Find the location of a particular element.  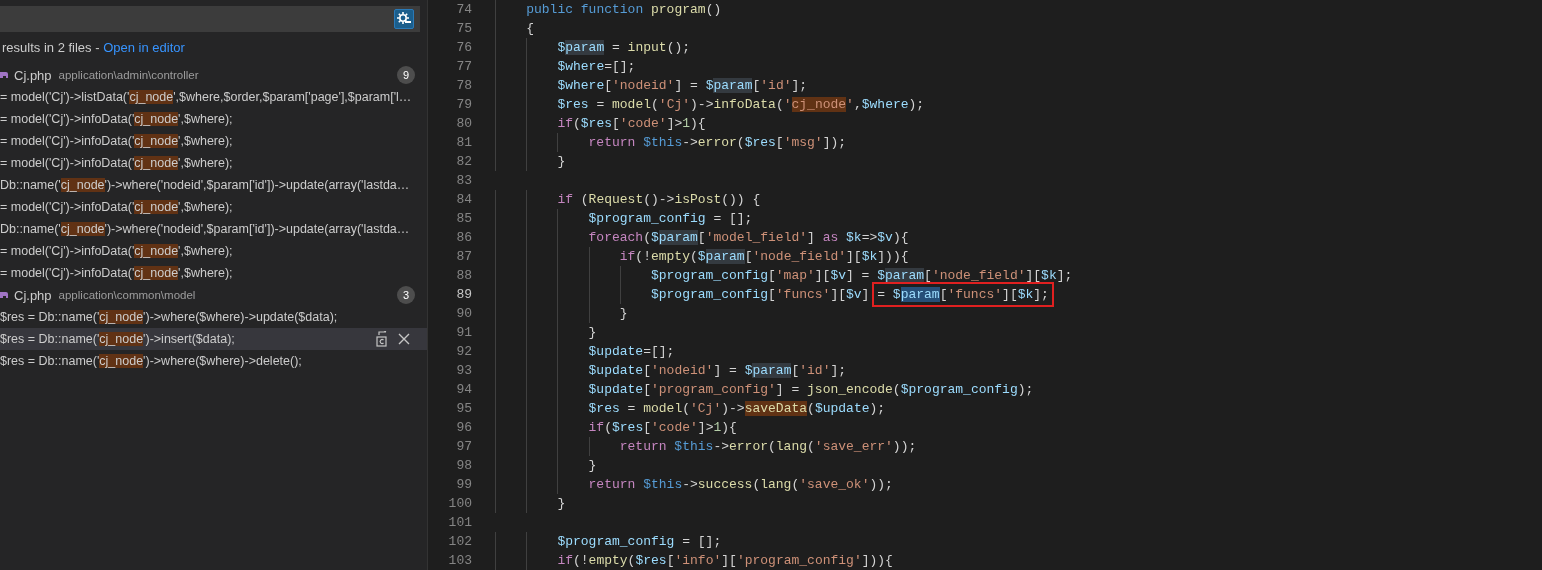

line-number: 97 is located at coordinates (463, 446).